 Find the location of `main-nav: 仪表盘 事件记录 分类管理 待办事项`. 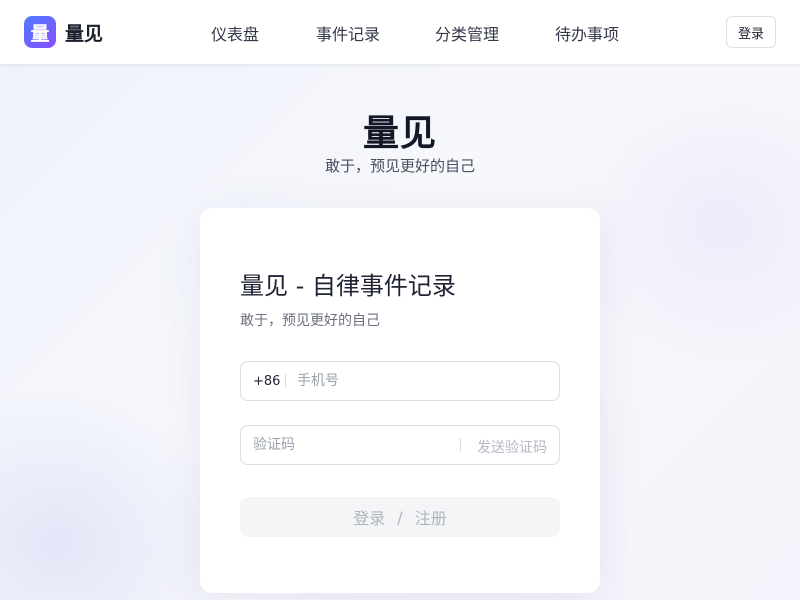

main-nav: 仪表盘 事件记录 分类管理 待办事项 is located at coordinates (400, 32).